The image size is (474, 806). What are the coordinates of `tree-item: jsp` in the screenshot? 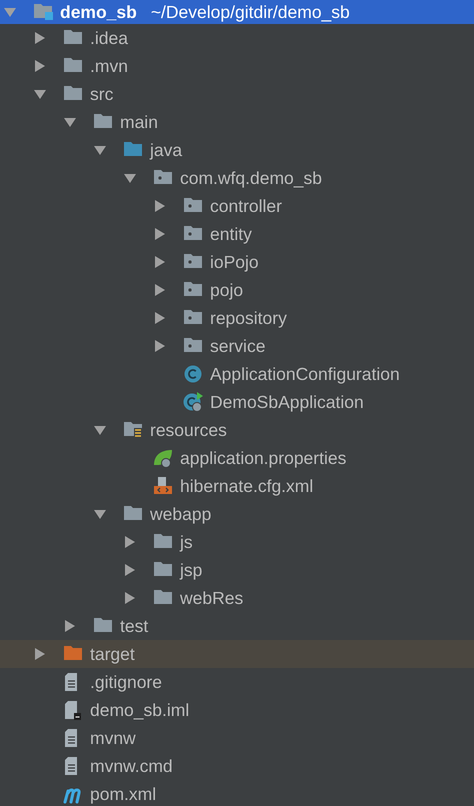 It's located at (237, 570).